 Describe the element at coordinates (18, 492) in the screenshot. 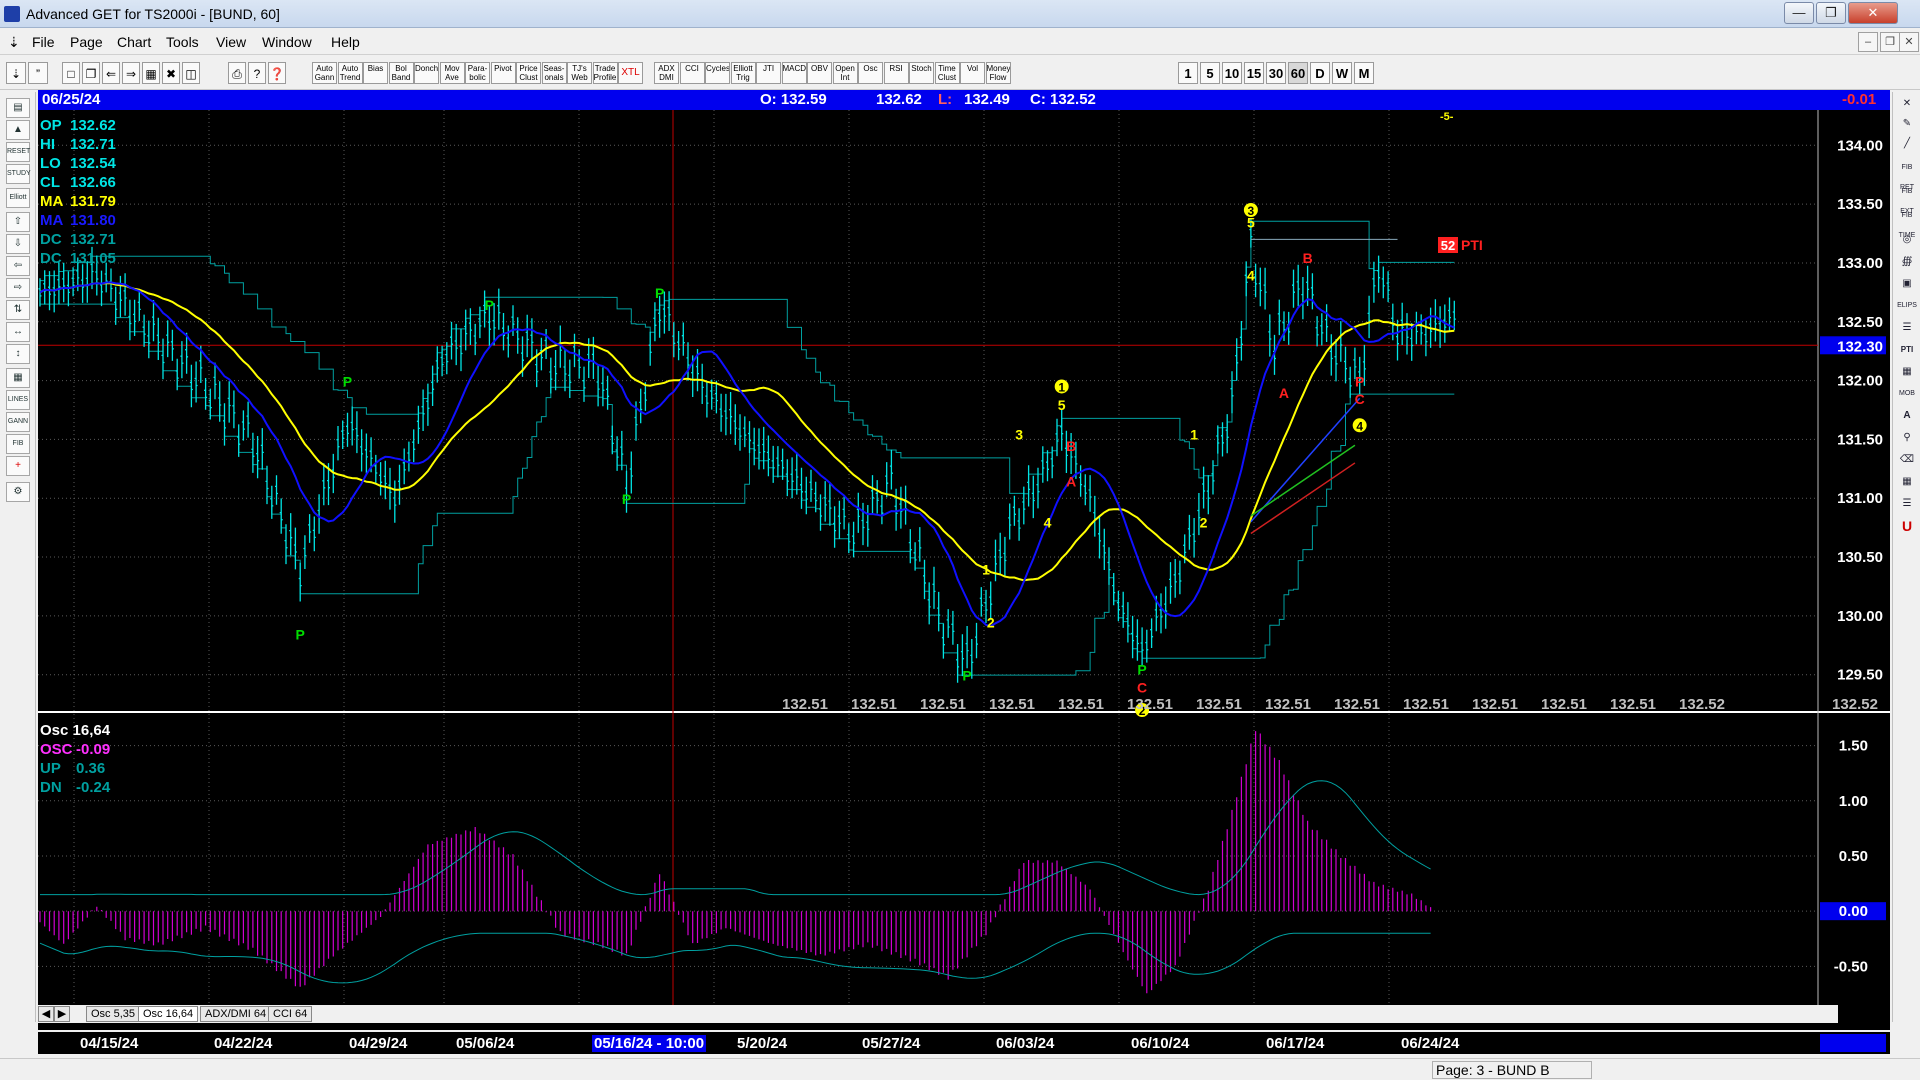

I see `settings-icon: ⚙` at that location.